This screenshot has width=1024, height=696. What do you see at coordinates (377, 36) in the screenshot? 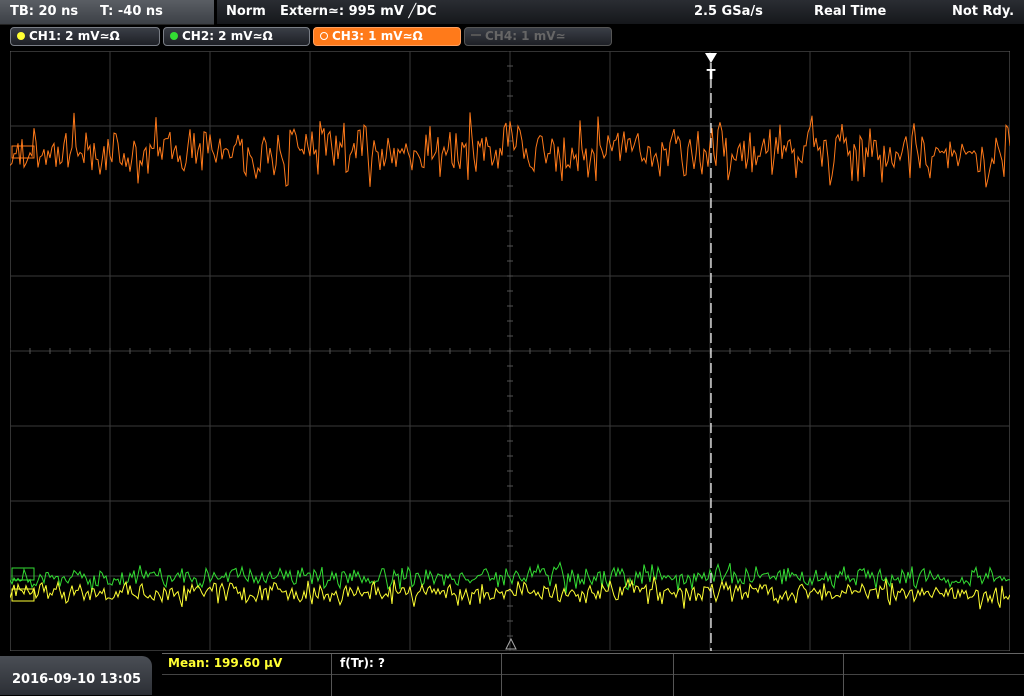
I see `ch3-label: CH3: 1 mV≃Ω` at bounding box center [377, 36].